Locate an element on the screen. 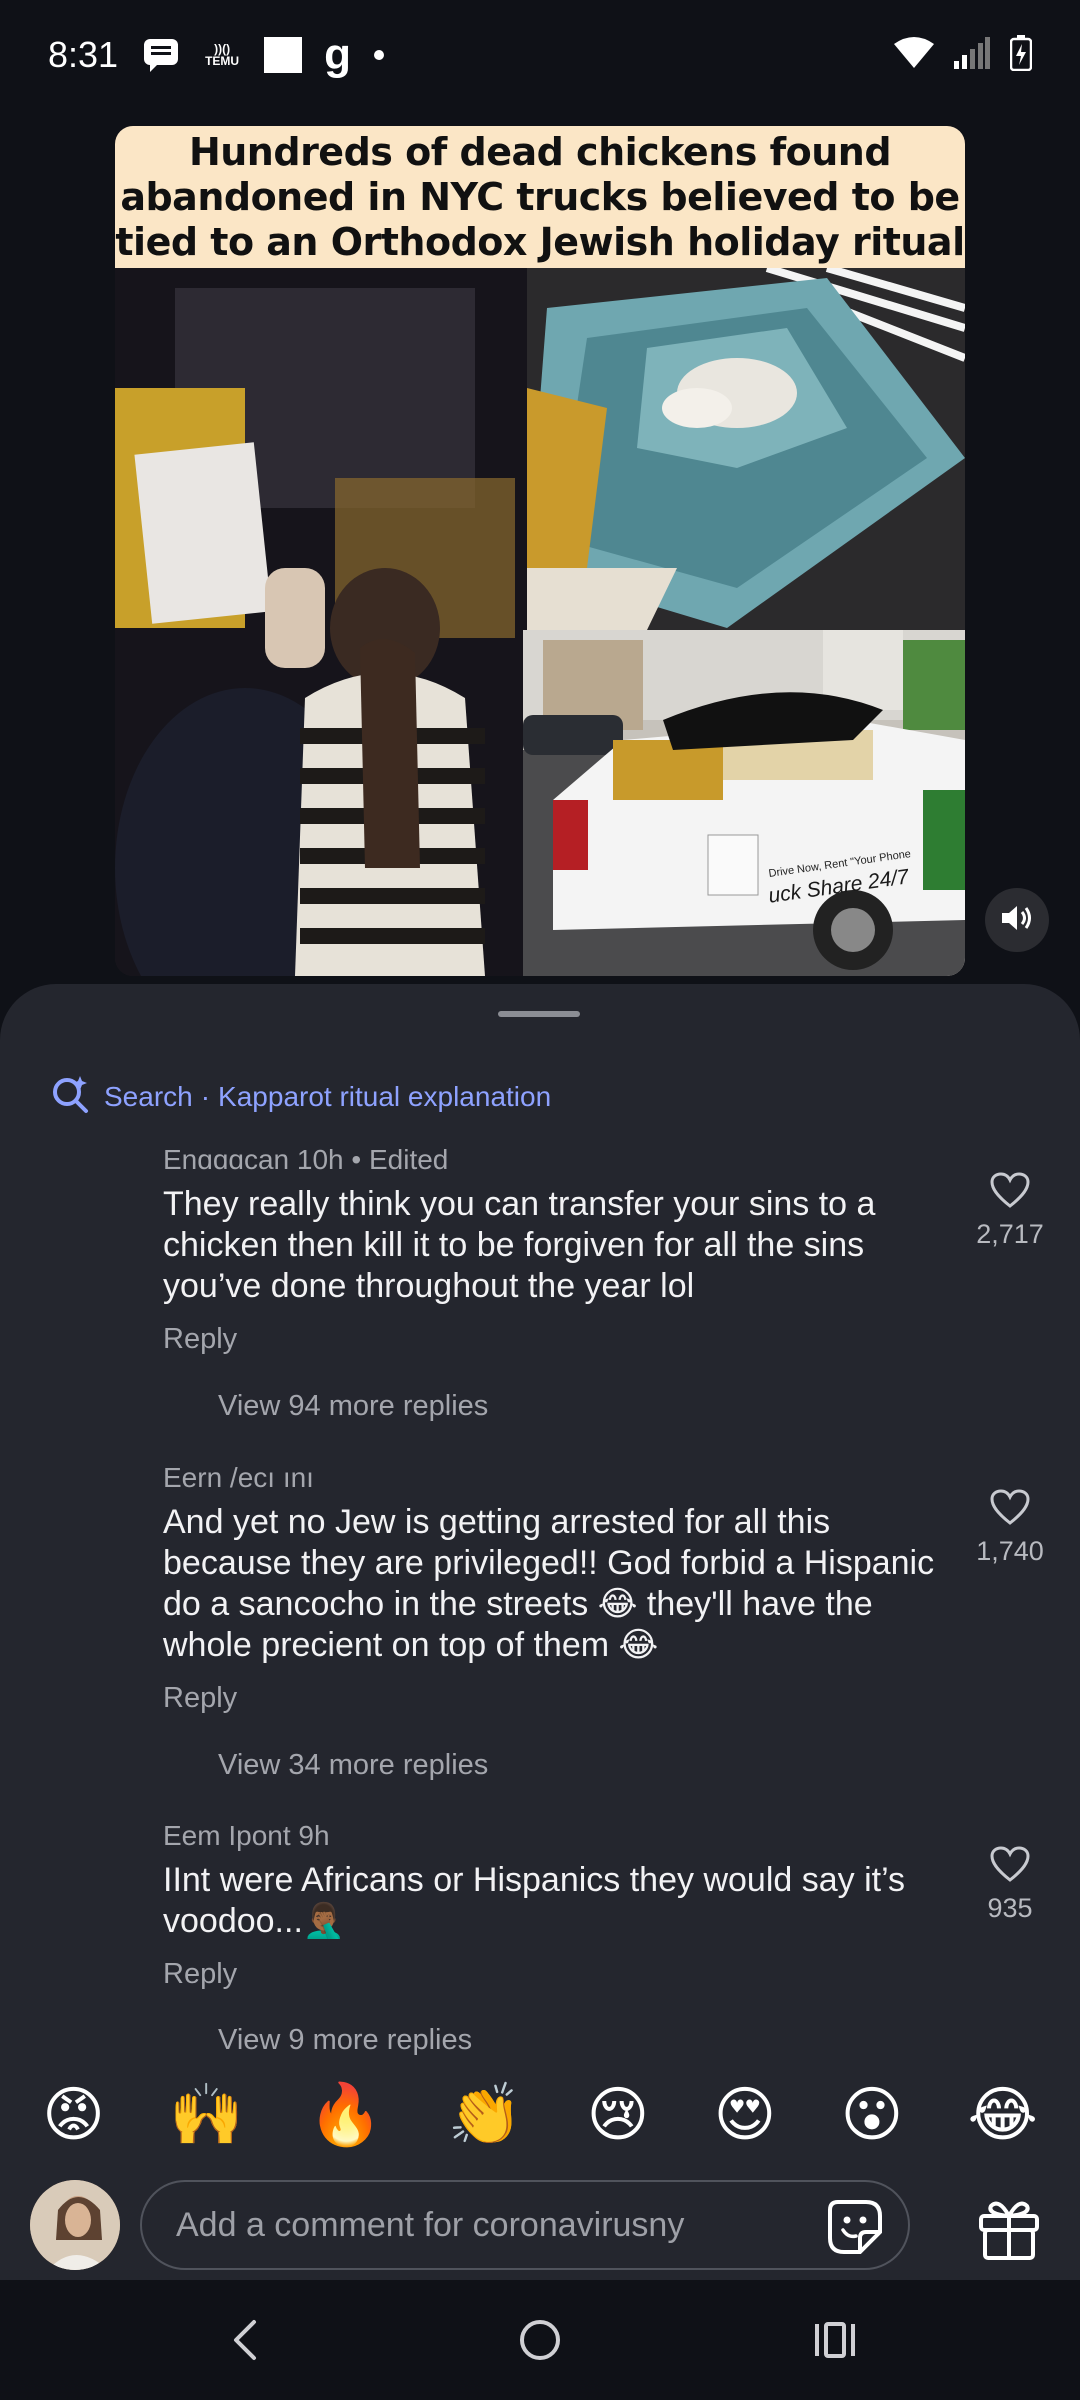 This screenshot has height=2400, width=1080. comment-author-line: Eem Ipont 9h is located at coordinates (553, 1836).